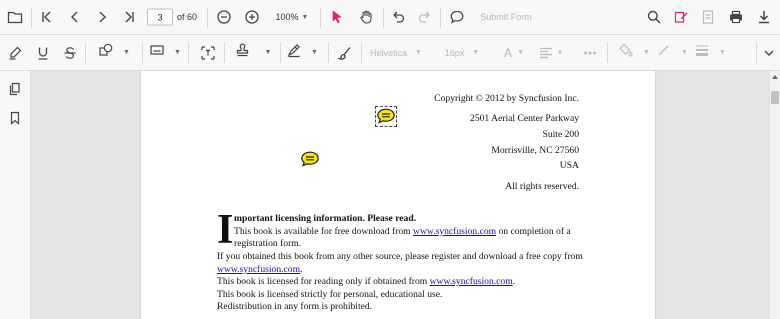 Image resolution: width=780 pixels, height=319 pixels. What do you see at coordinates (775, 77) in the screenshot?
I see `scroll-up-arrow-icon` at bounding box center [775, 77].